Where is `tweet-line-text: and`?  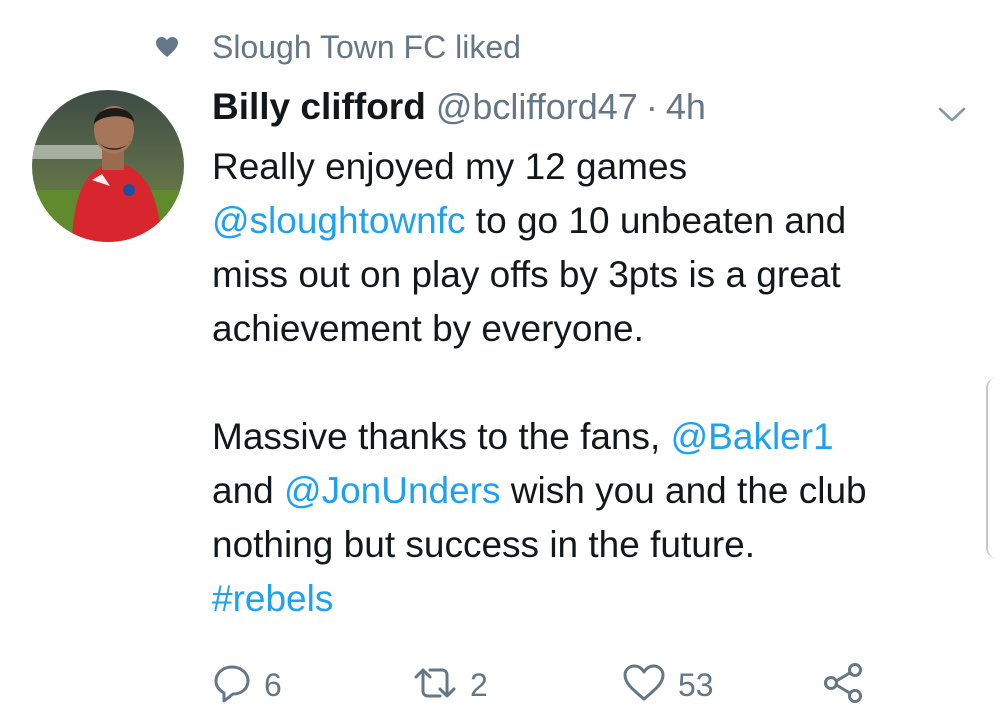
tweet-line-text: and is located at coordinates (248, 490).